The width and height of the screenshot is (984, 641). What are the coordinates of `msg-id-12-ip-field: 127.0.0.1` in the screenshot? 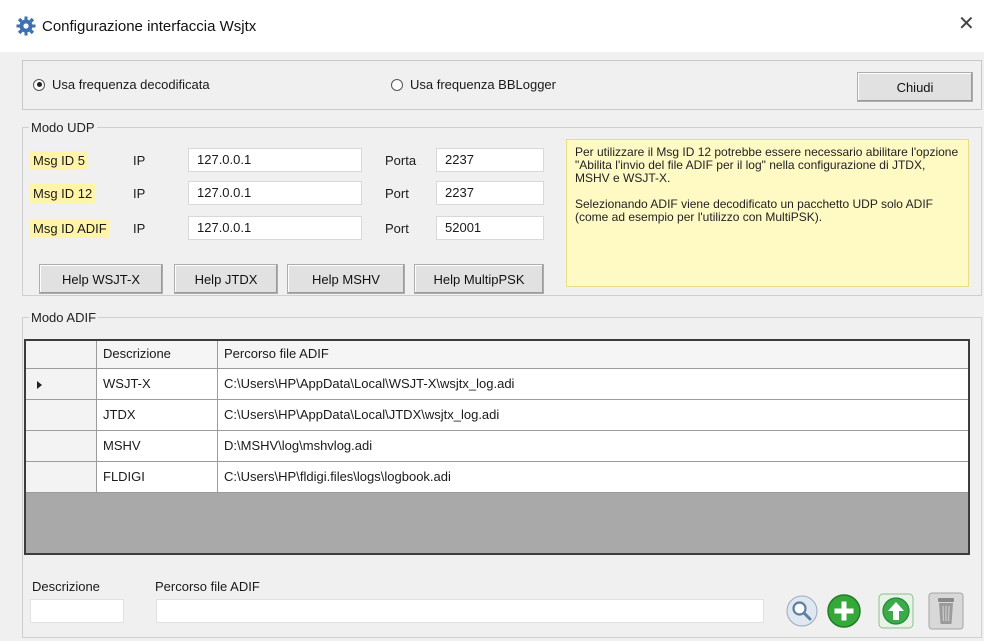 It's located at (275, 193).